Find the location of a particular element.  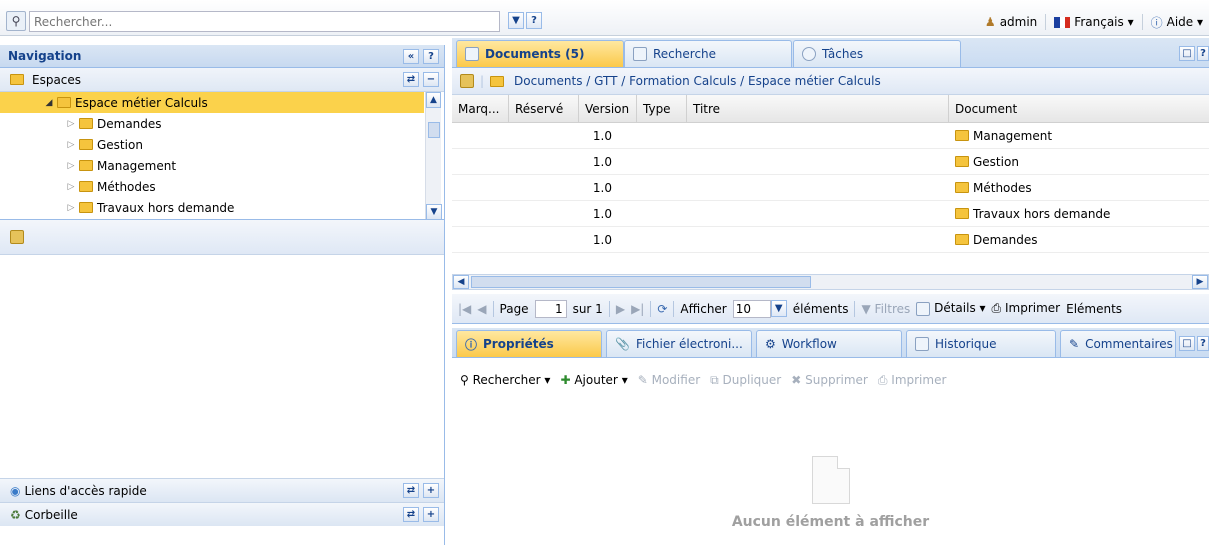

delete-icon: ✖ is located at coordinates (796, 380).